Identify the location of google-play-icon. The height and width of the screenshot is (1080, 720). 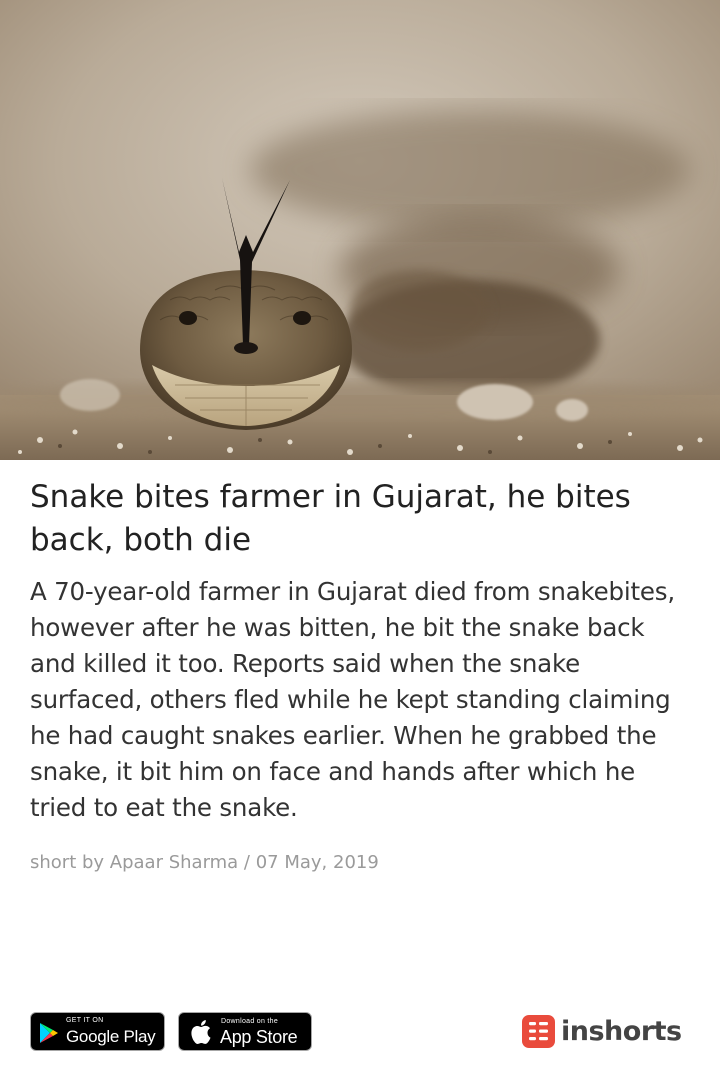
(49, 1033).